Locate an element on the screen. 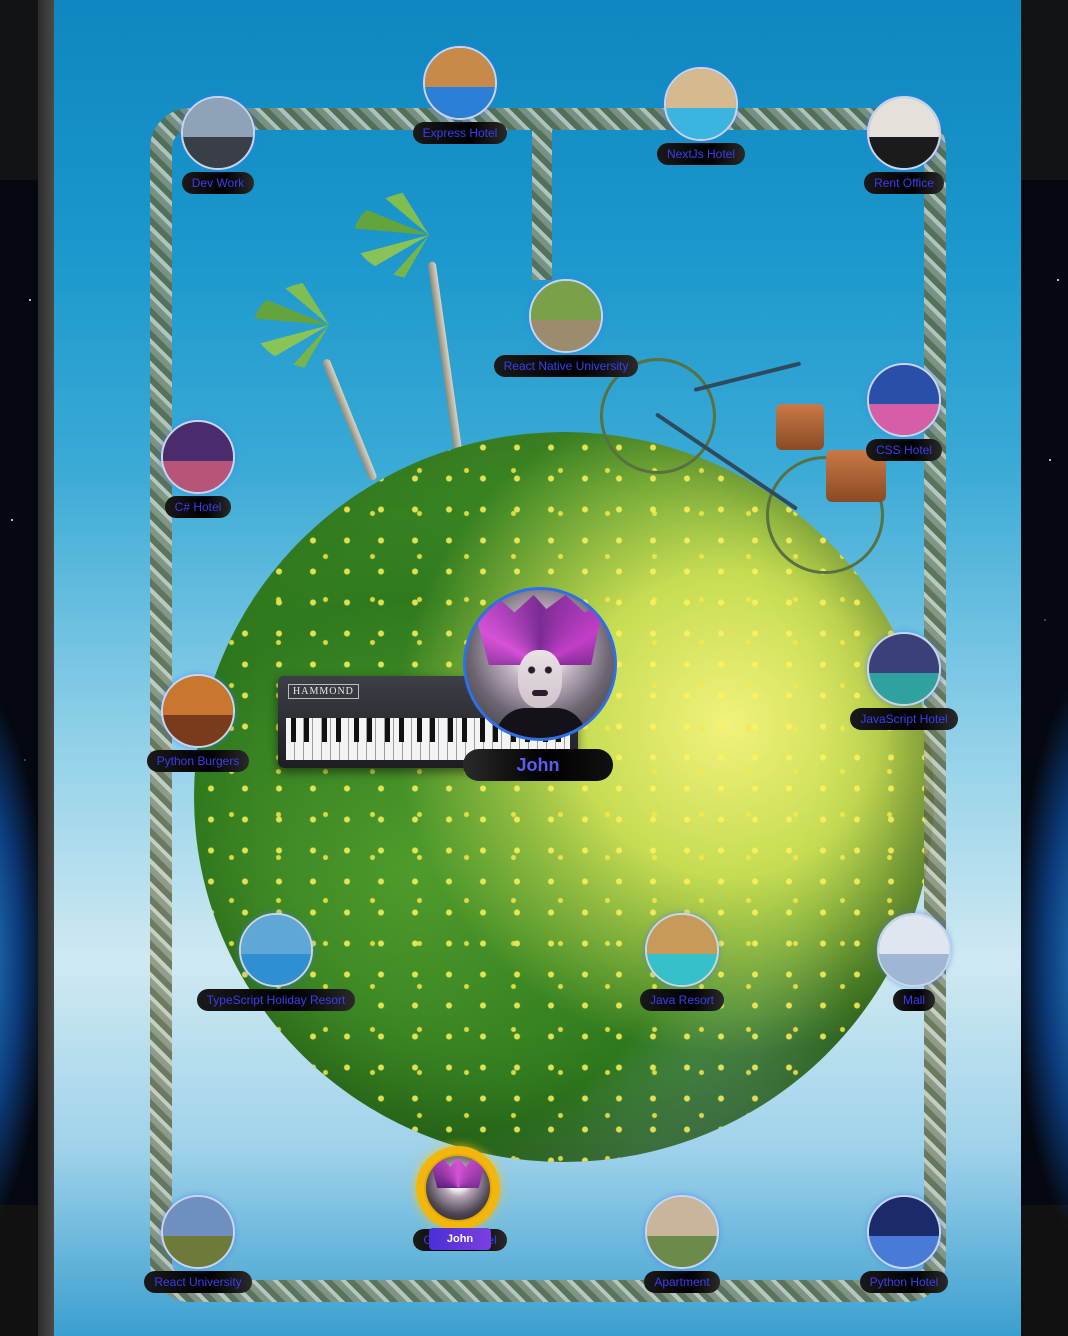 The height and width of the screenshot is (1336, 1068). location-mall: Mall is located at coordinates (914, 973).